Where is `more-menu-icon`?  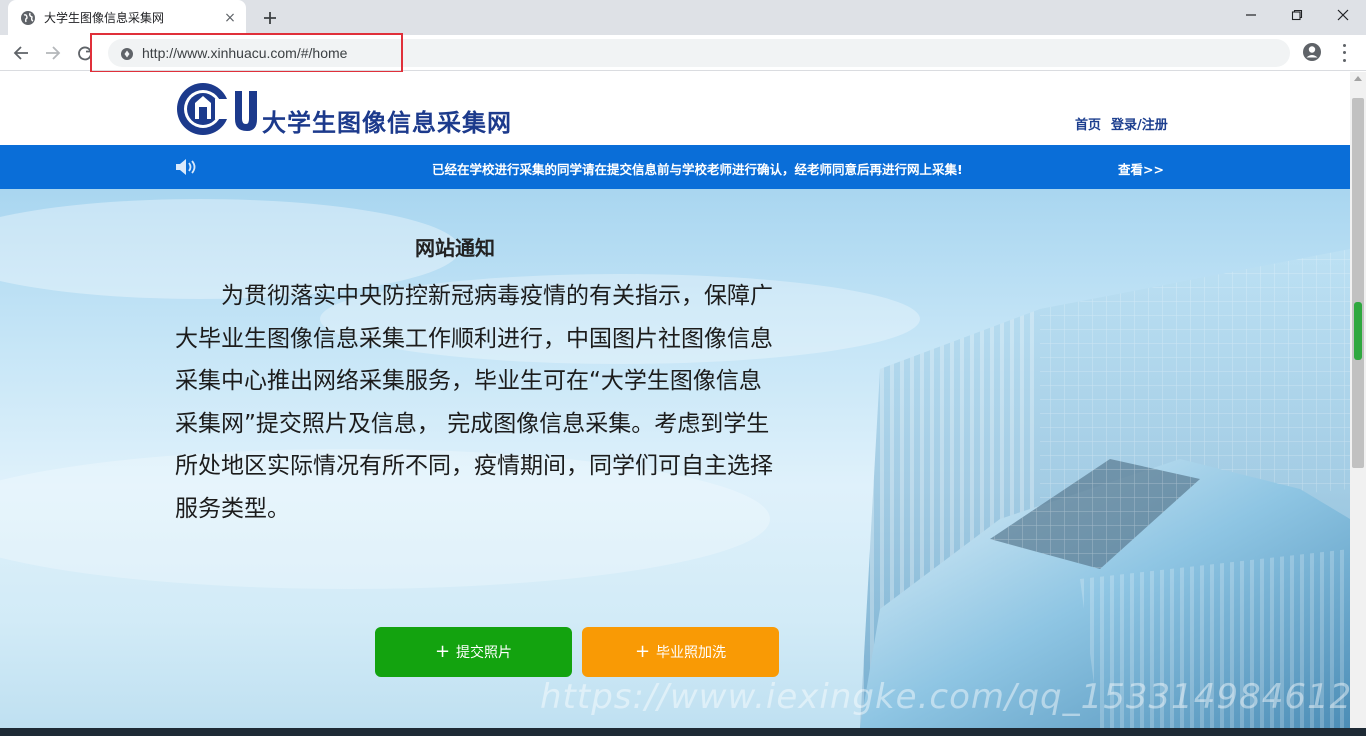
more-menu-icon is located at coordinates (1344, 53).